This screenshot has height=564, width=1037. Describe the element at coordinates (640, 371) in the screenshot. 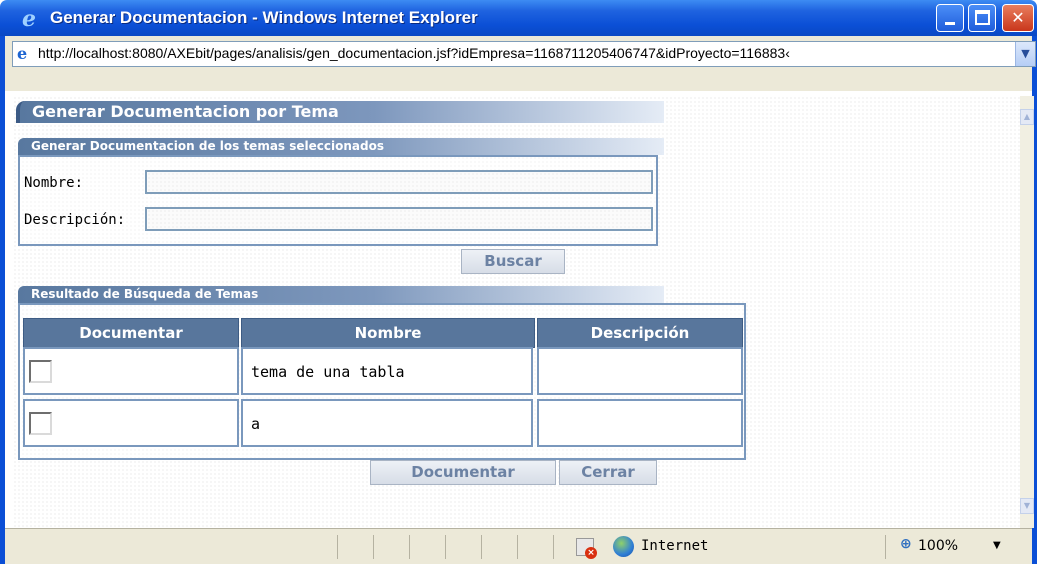

I see `row-1-descripcion-cell` at that location.